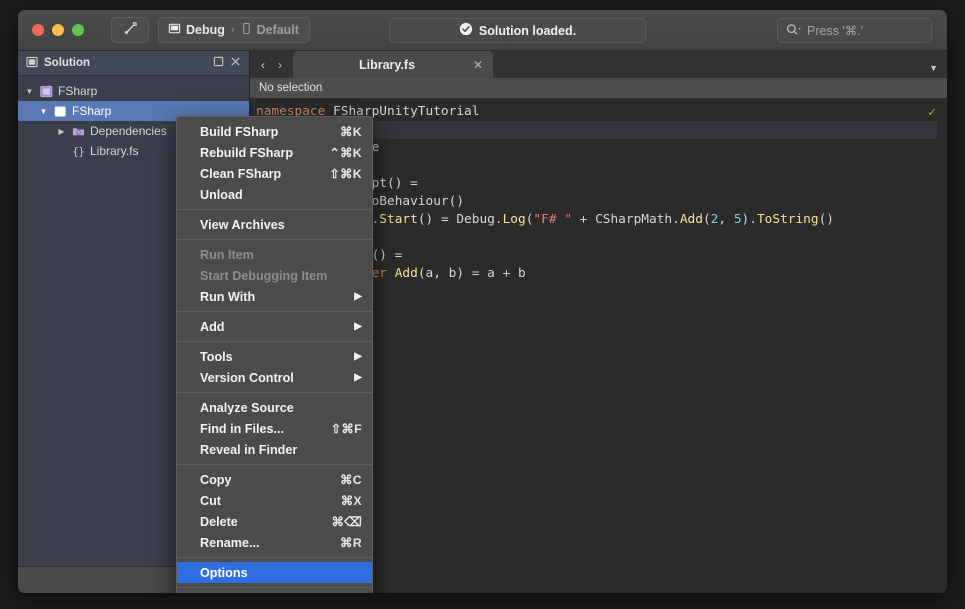  What do you see at coordinates (128, 131) in the screenshot?
I see `tree-item-label: Dependencies` at bounding box center [128, 131].